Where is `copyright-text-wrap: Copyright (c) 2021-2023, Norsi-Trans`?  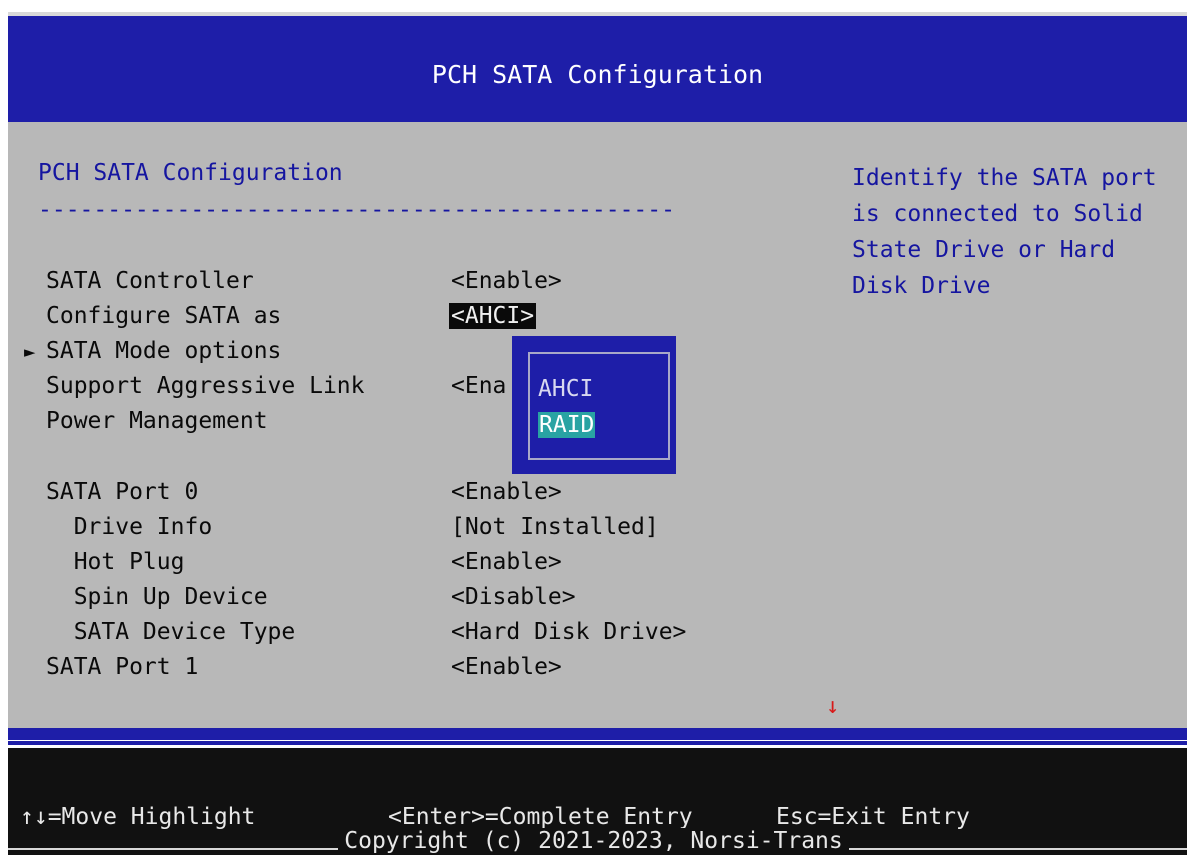
copyright-text-wrap: Copyright (c) 2021-2023, Norsi-Trans is located at coordinates (593, 841).